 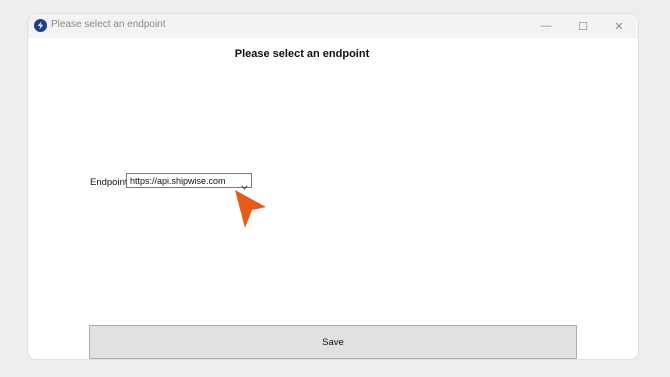 What do you see at coordinates (250, 209) in the screenshot?
I see `mouse-pointer-icon` at bounding box center [250, 209].